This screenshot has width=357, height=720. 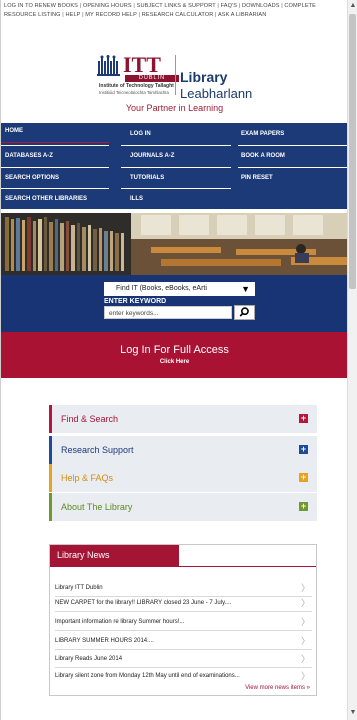 What do you see at coordinates (183, 660) in the screenshot?
I see `news-item: Library Reads June 2014 〉` at bounding box center [183, 660].